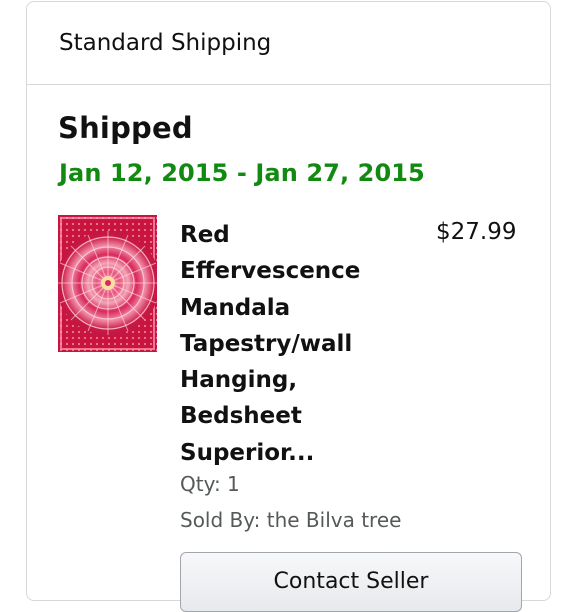  I want to click on mandala-tapestry-image, so click(107, 283).